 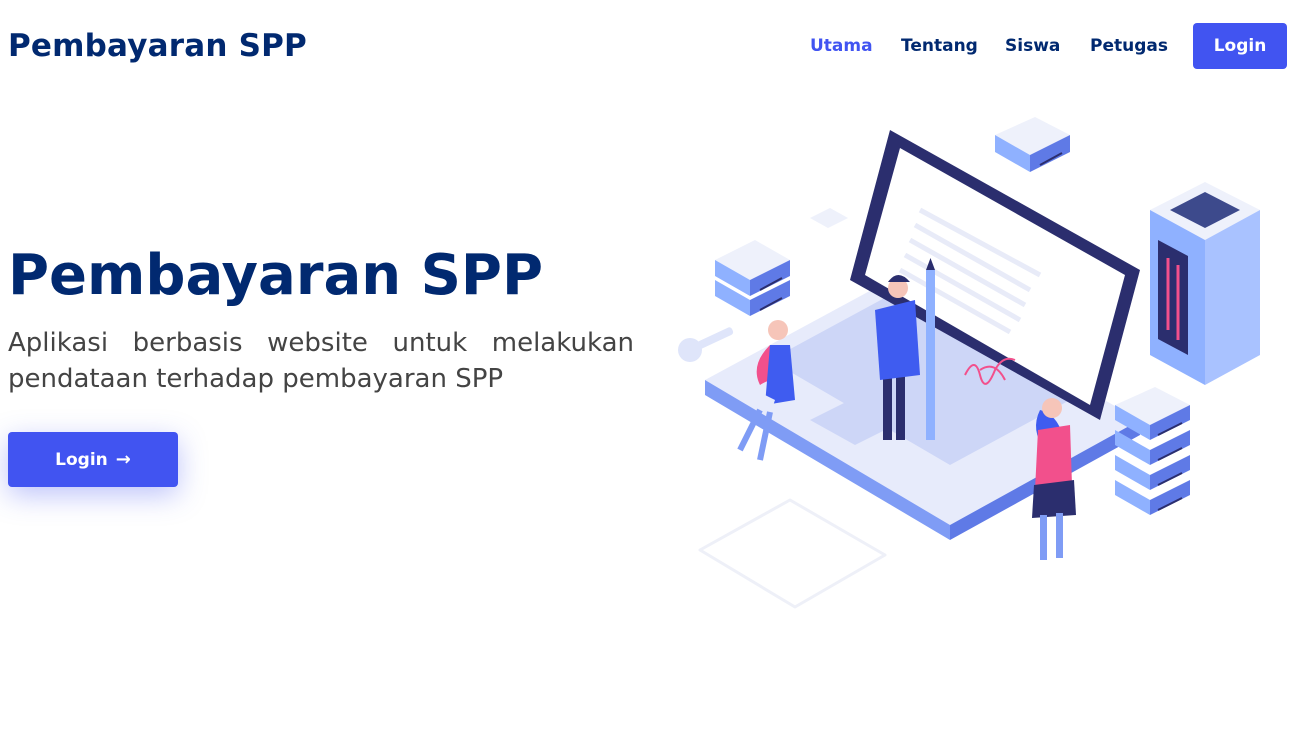 What do you see at coordinates (157, 46) in the screenshot?
I see `logo: Pembayaran SPP` at bounding box center [157, 46].